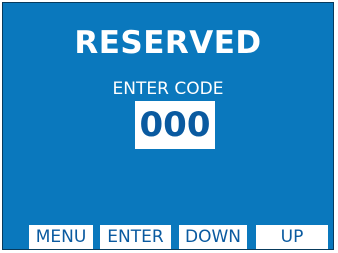  Describe the element at coordinates (292, 237) in the screenshot. I see `up-button: UP` at that location.